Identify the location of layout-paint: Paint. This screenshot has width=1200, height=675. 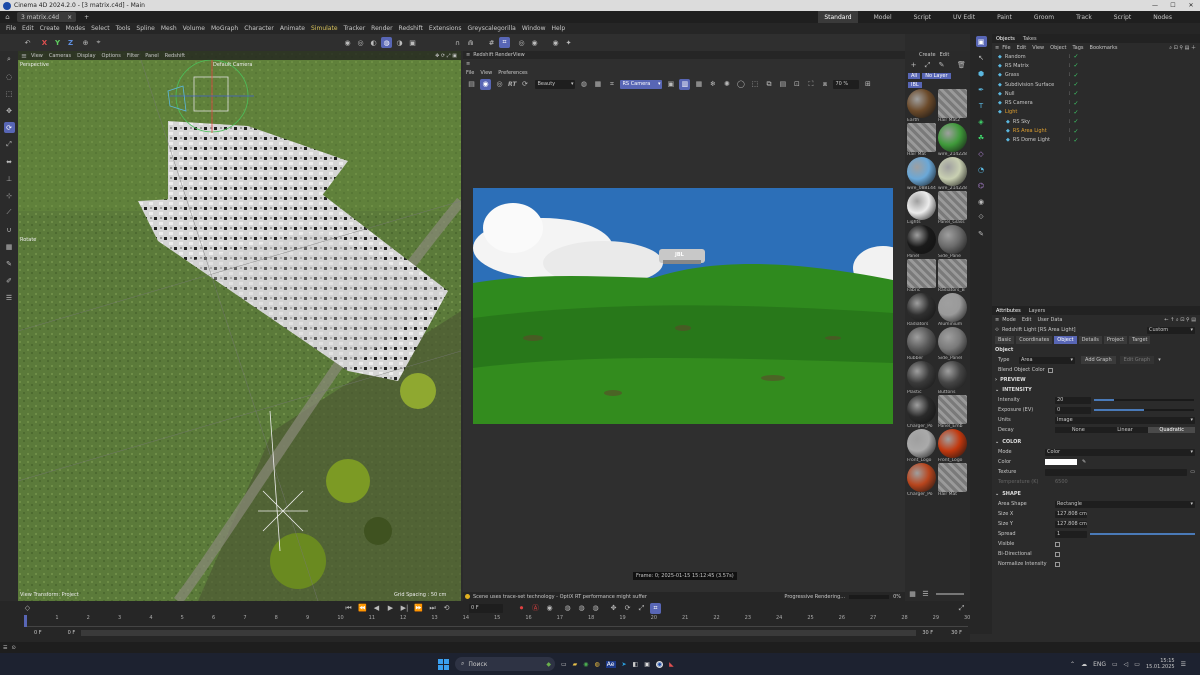
(1004, 17).